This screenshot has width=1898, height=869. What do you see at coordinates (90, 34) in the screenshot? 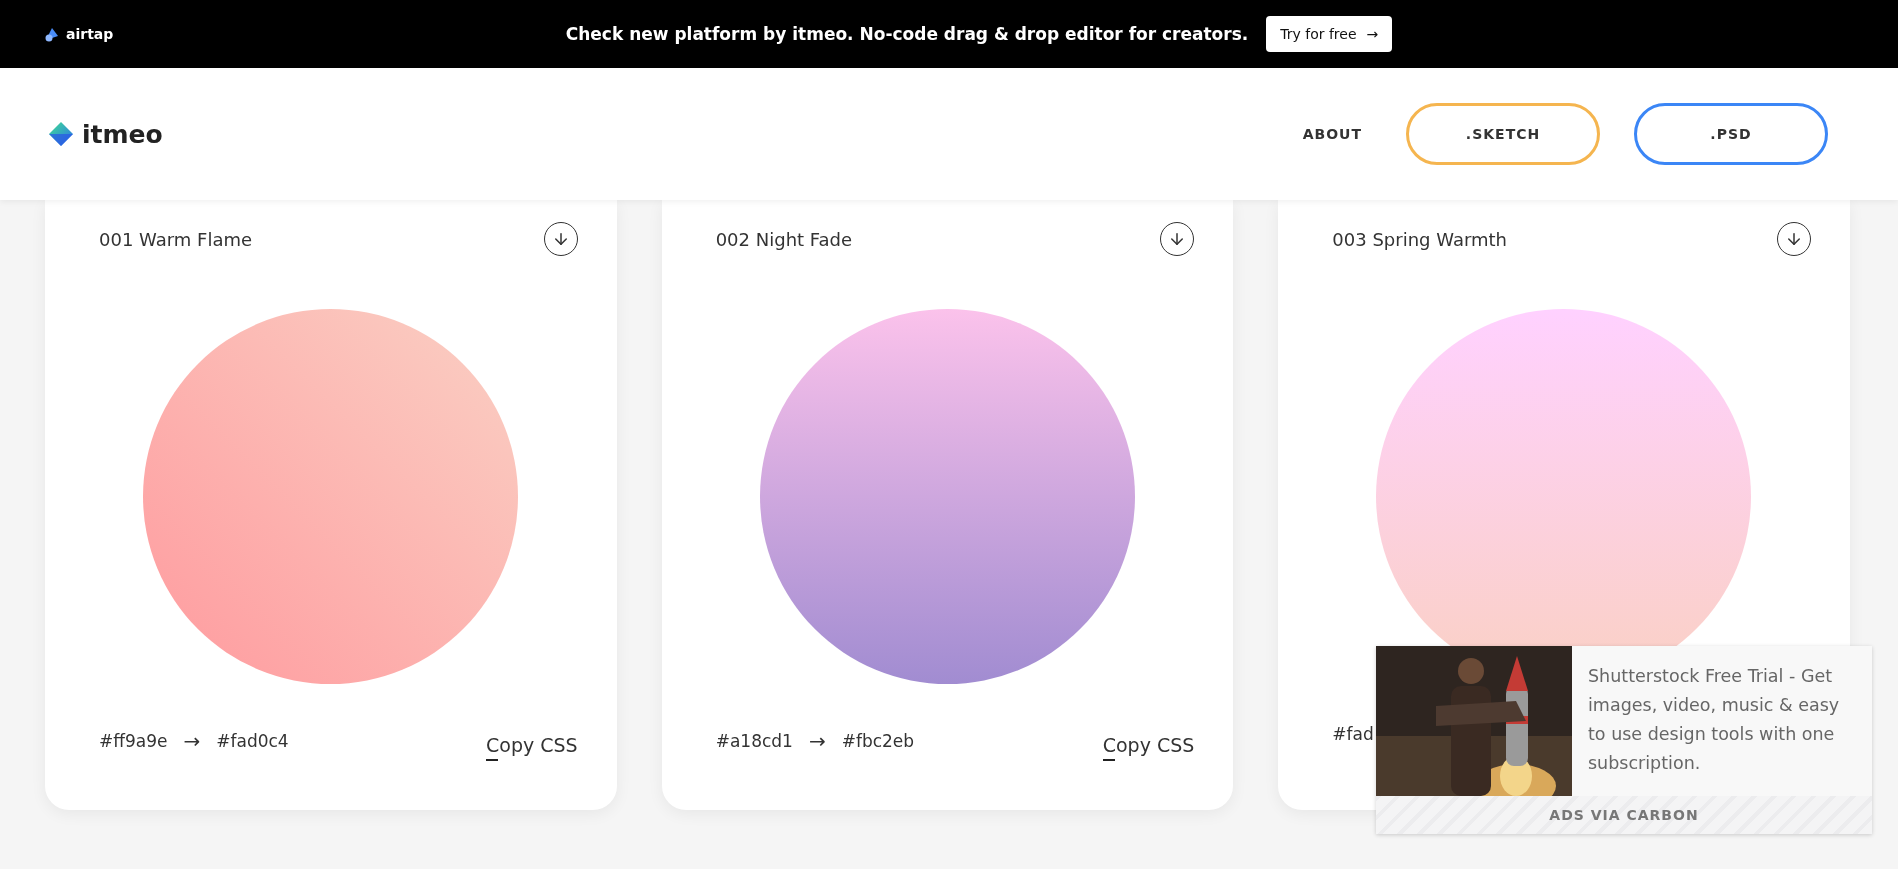
I see `brand-name: airtap` at bounding box center [90, 34].